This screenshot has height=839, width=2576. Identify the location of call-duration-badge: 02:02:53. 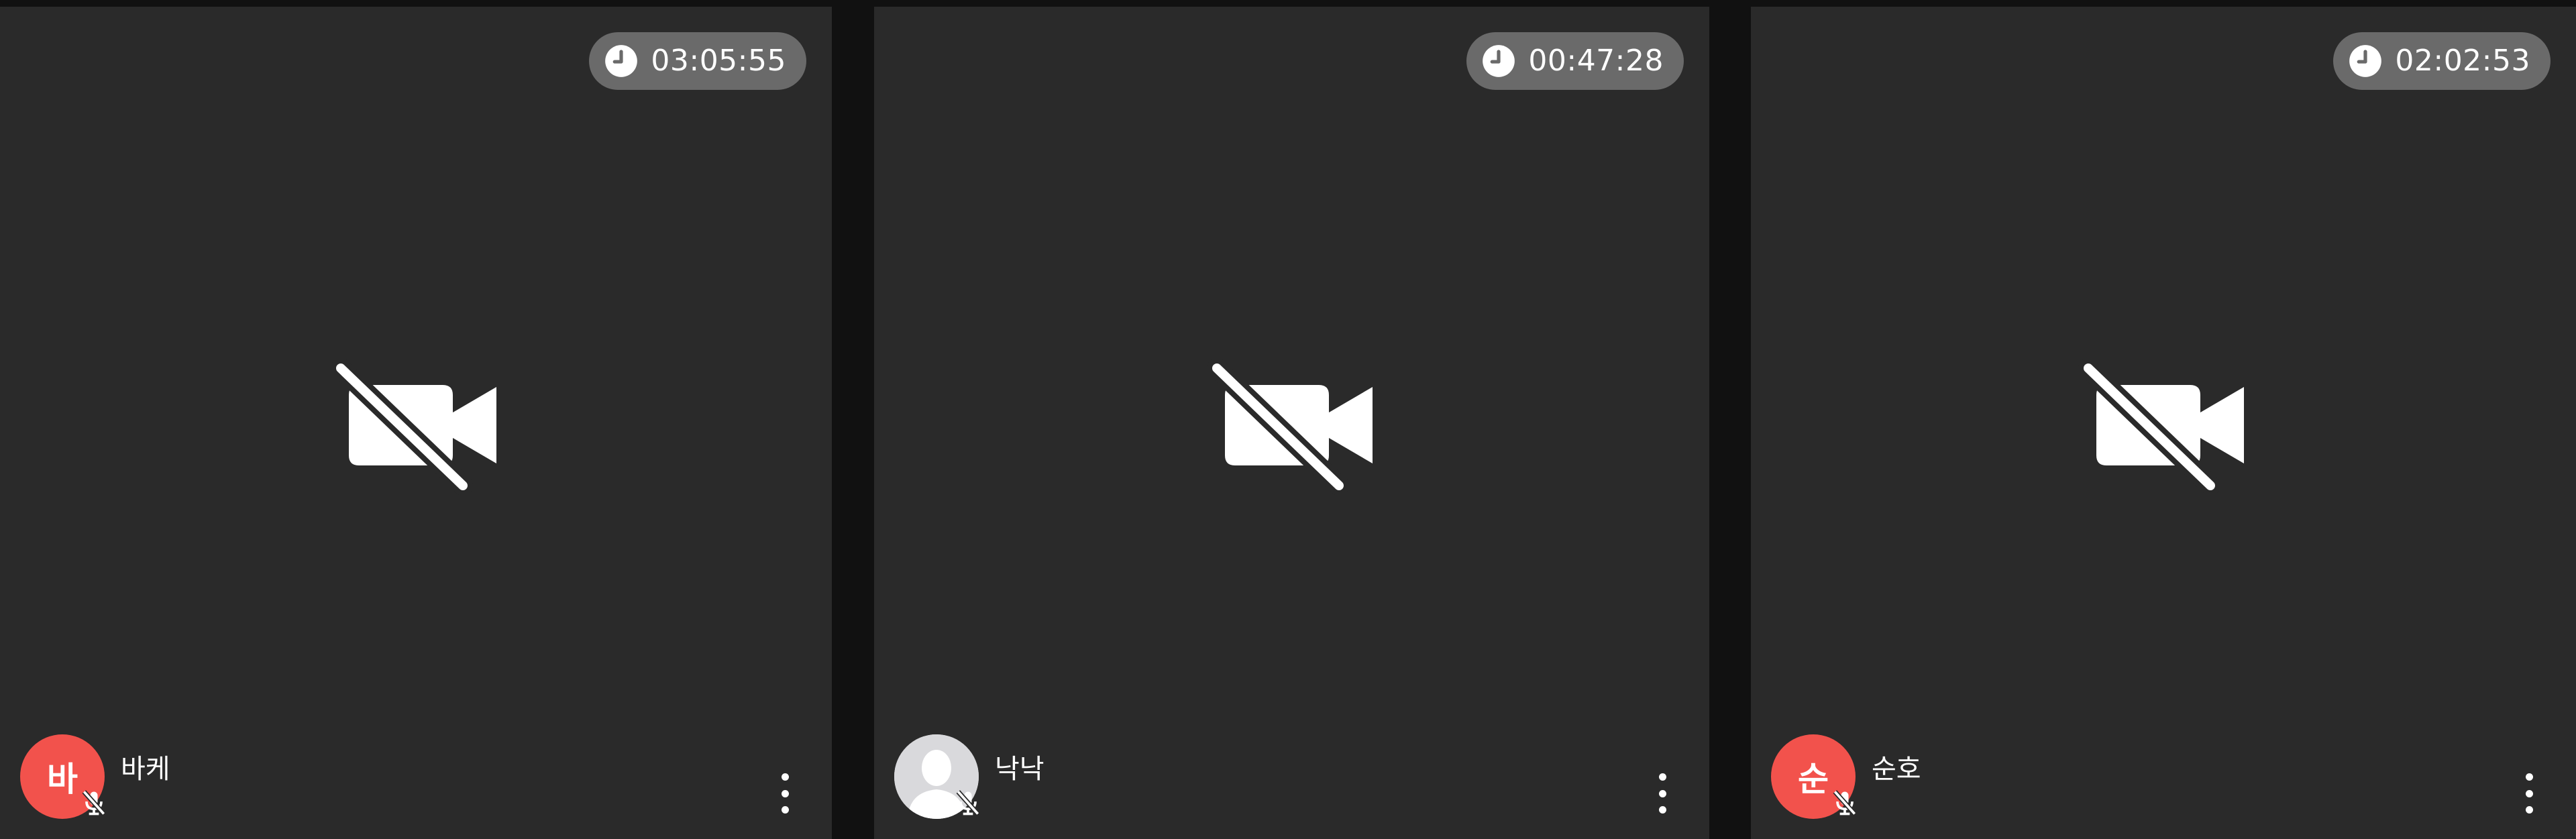
(2442, 61).